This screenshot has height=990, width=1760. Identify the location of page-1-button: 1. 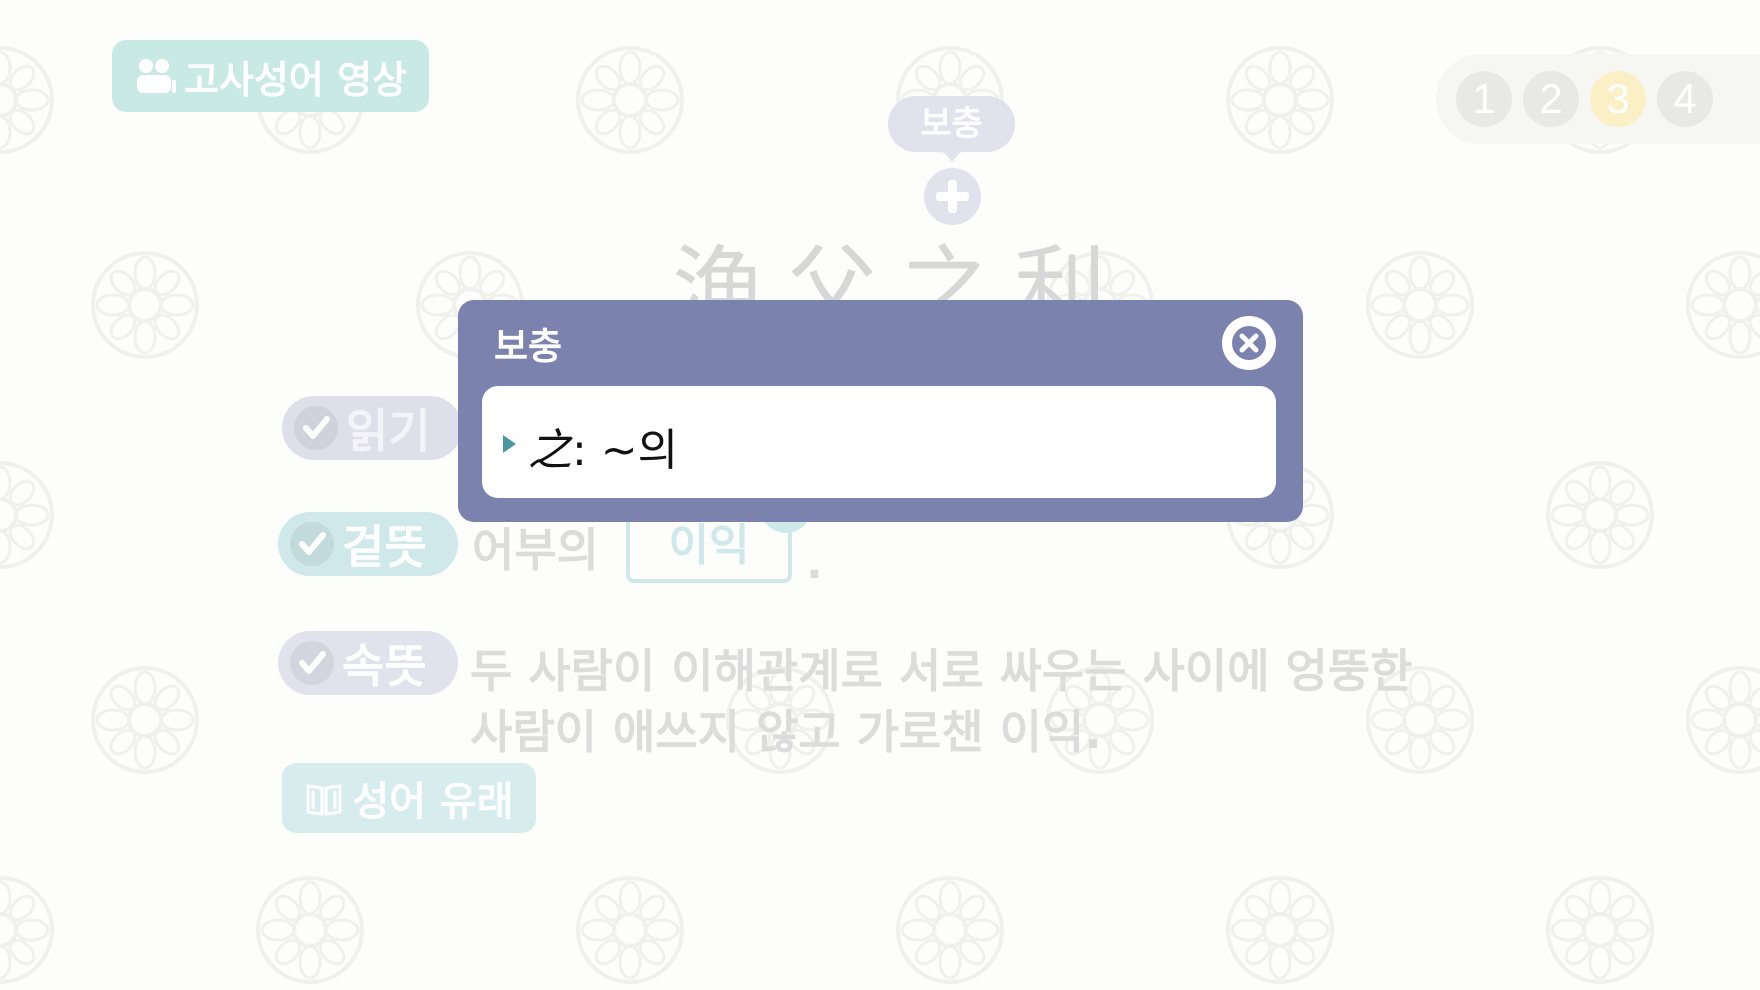
(1484, 99).